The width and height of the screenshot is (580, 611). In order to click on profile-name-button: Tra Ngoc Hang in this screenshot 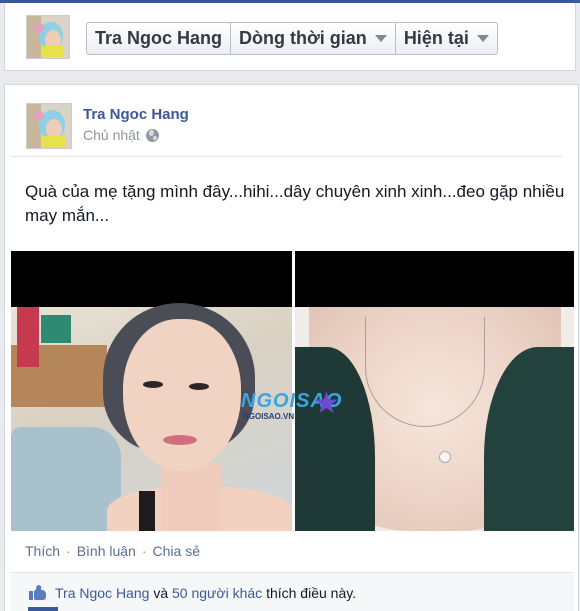, I will do `click(159, 38)`.